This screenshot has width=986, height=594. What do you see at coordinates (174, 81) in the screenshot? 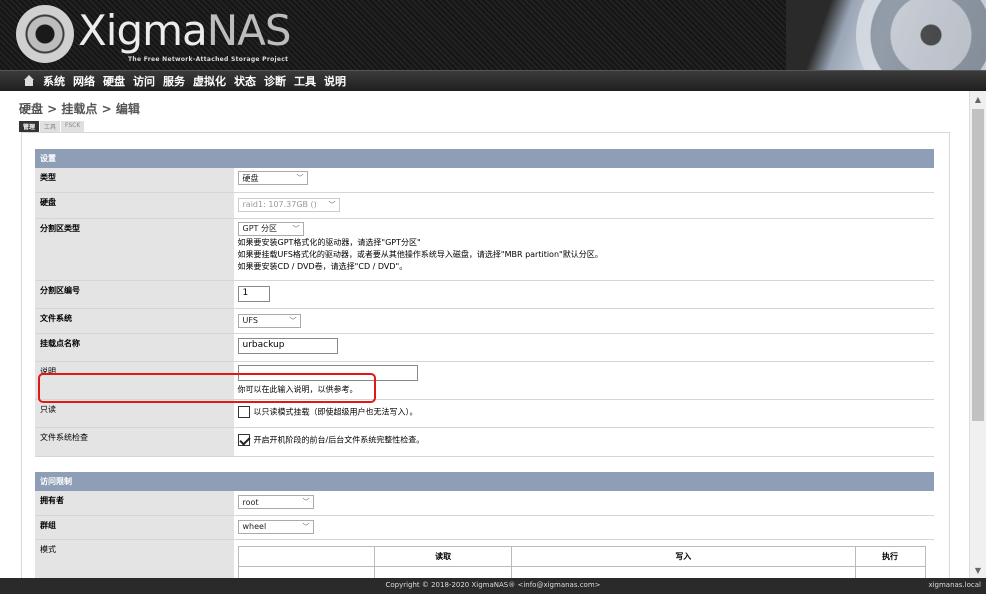
I see `nav-services: 服务` at bounding box center [174, 81].